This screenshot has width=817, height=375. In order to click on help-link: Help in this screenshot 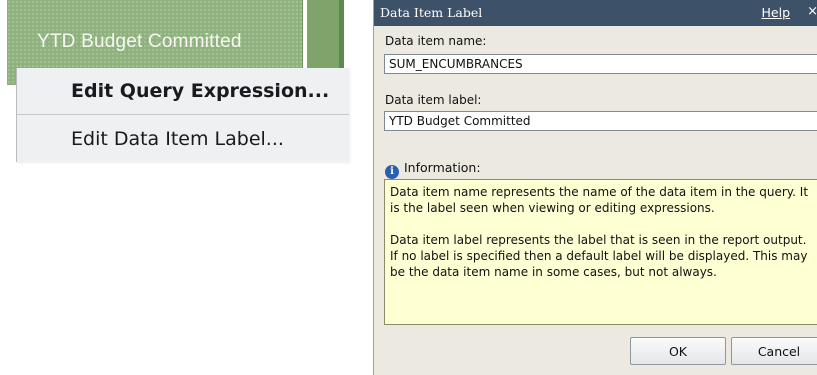, I will do `click(776, 12)`.